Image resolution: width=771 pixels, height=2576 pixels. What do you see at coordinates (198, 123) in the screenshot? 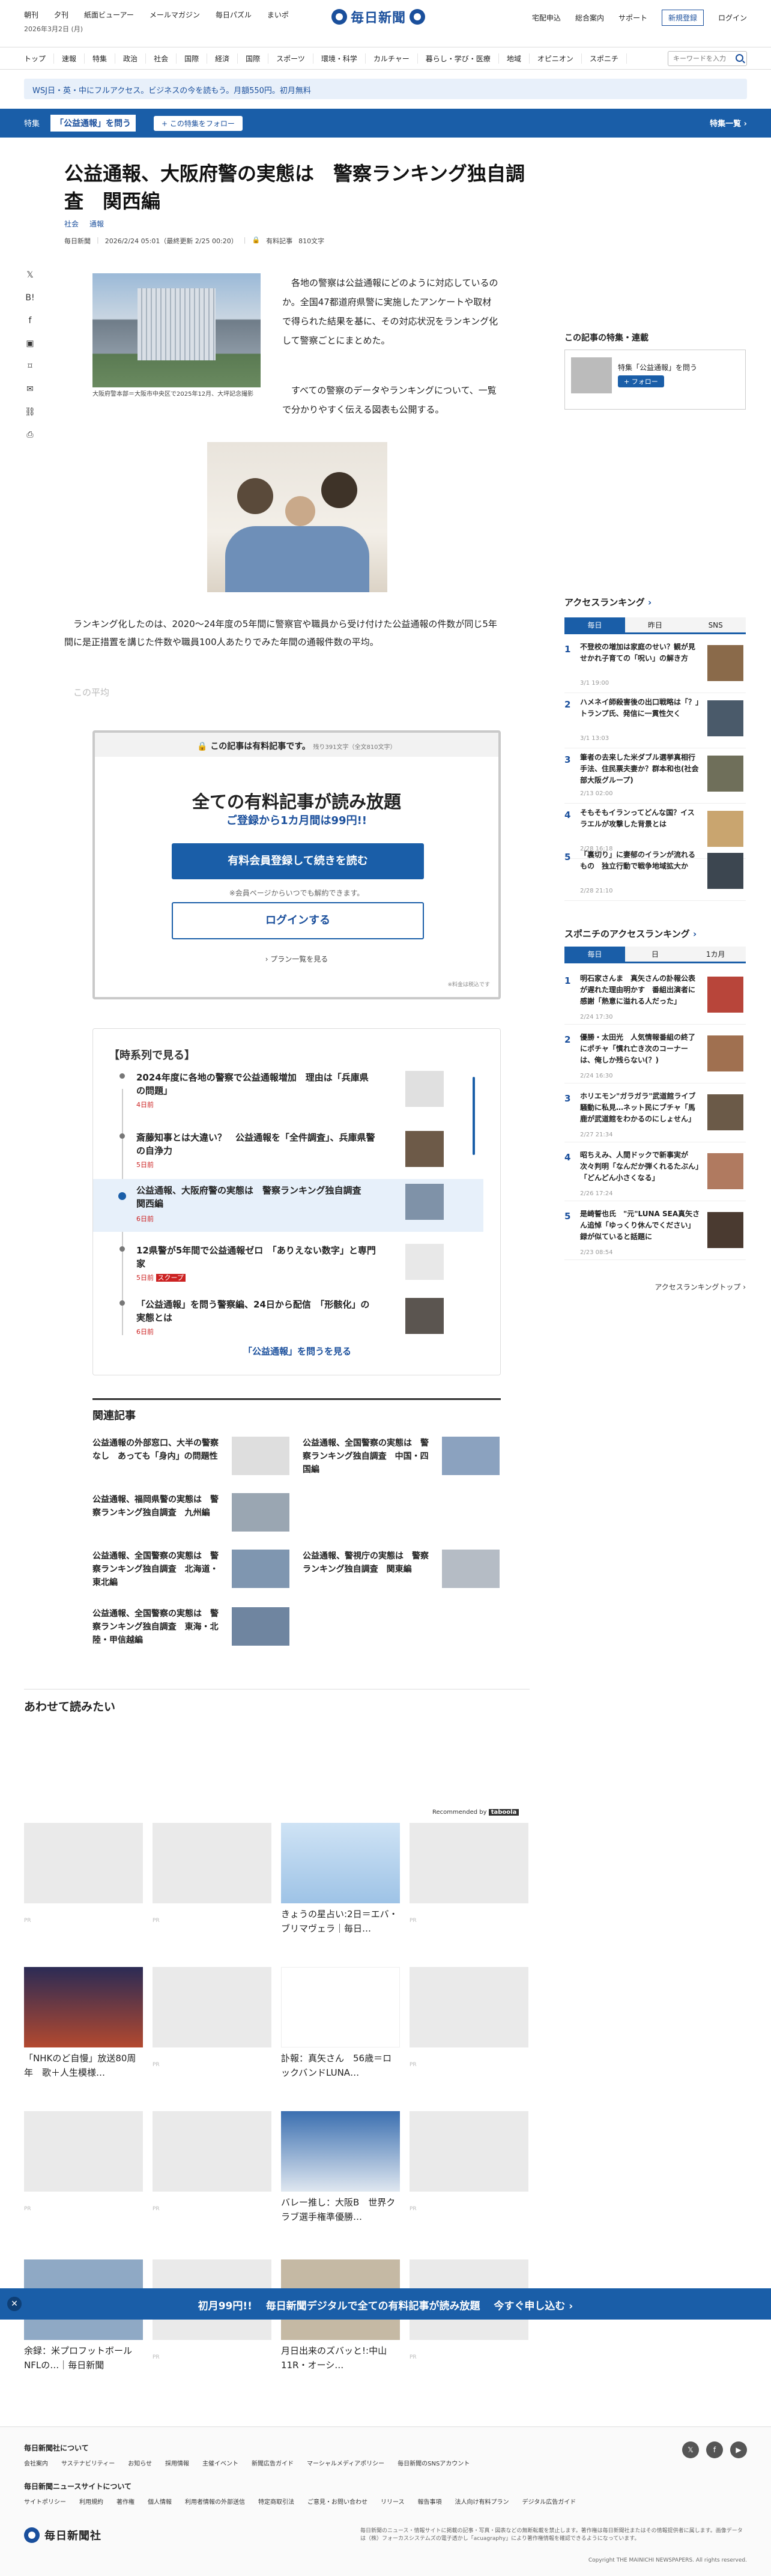
I see `feature-follow-button: + この特集をフォロー` at bounding box center [198, 123].